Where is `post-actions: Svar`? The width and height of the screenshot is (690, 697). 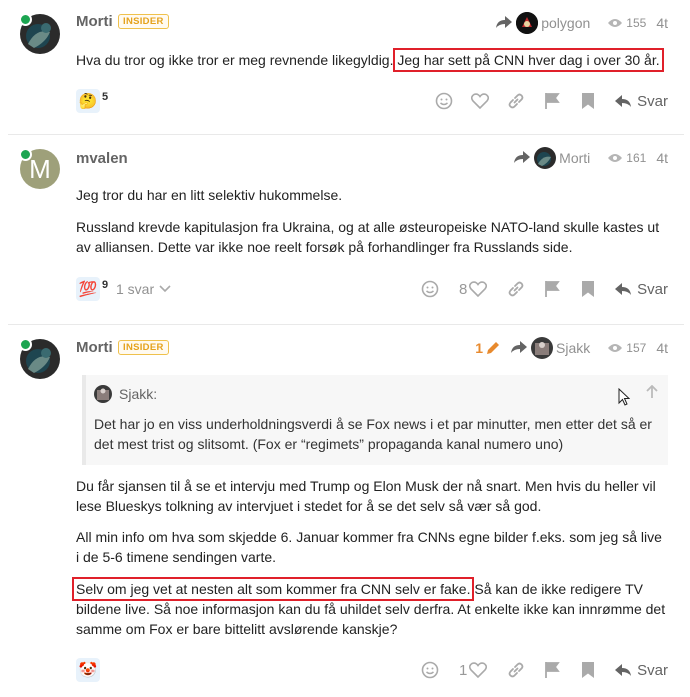 post-actions: Svar is located at coordinates (547, 101).